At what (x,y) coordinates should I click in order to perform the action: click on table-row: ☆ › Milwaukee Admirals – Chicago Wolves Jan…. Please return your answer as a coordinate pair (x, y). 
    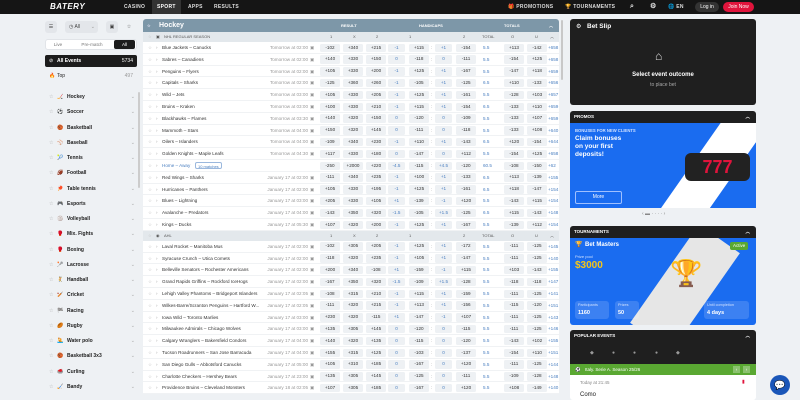
    Looking at the image, I should click on (351, 329).